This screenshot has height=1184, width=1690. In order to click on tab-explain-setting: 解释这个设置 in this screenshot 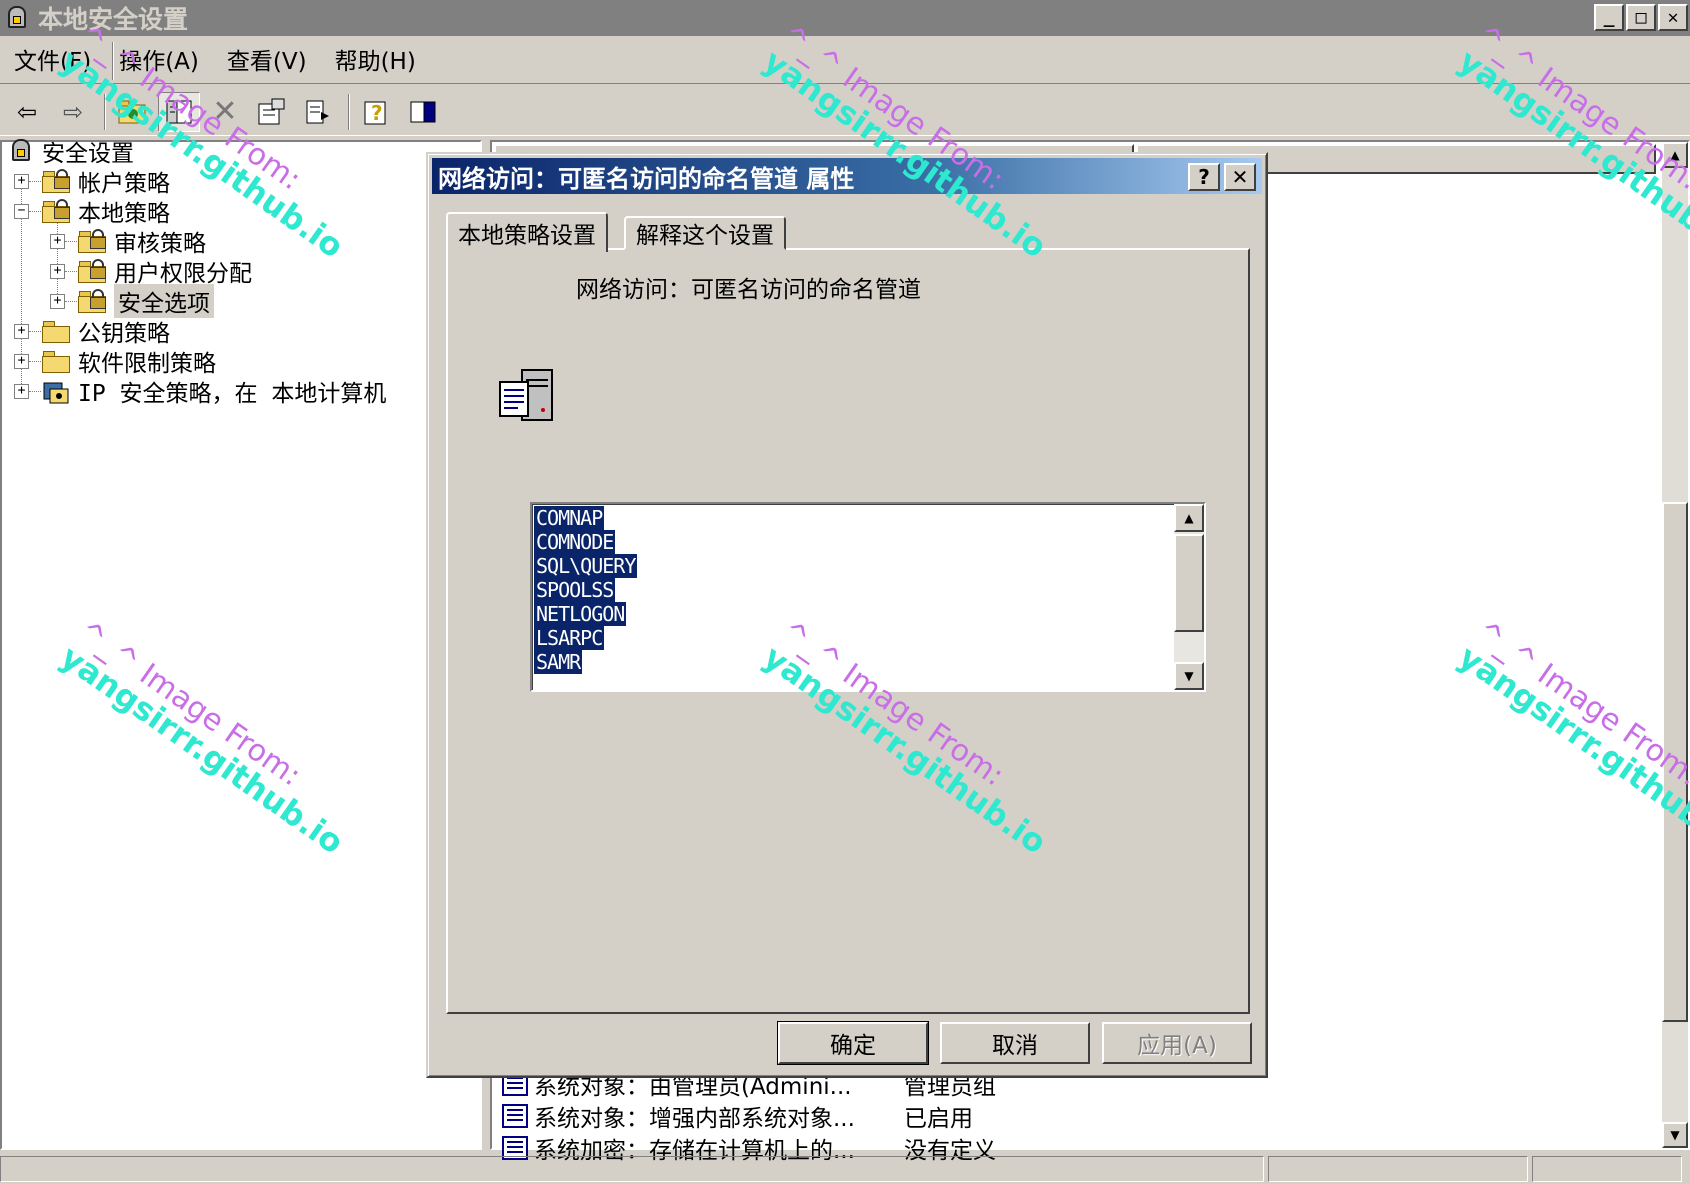, I will do `click(705, 233)`.